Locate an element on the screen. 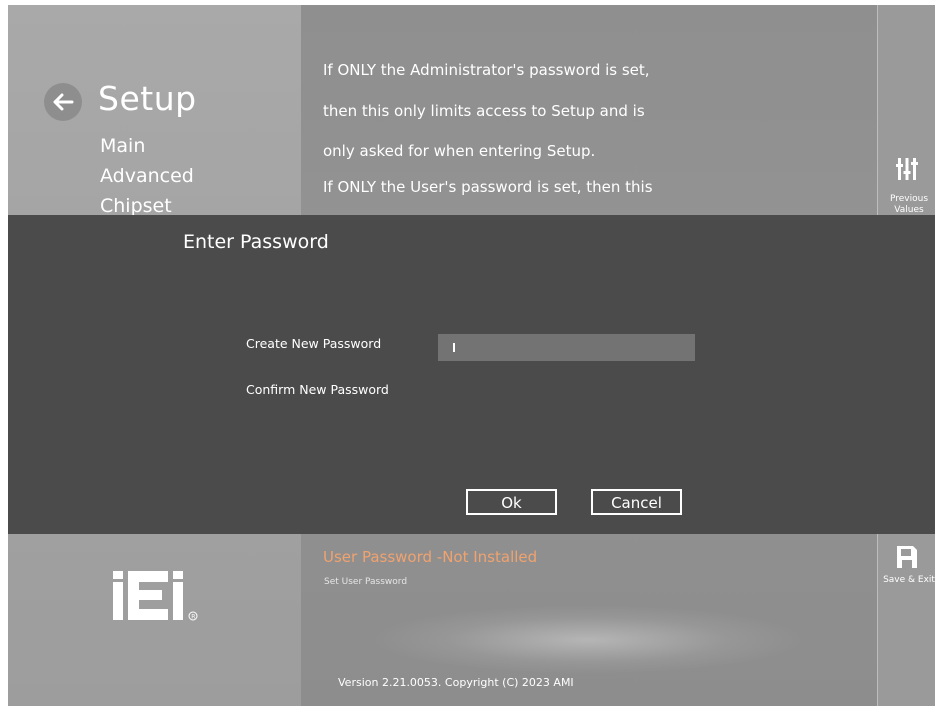 This screenshot has width=935, height=706. help-text-line: only asked for when entering Setup. is located at coordinates (459, 151).